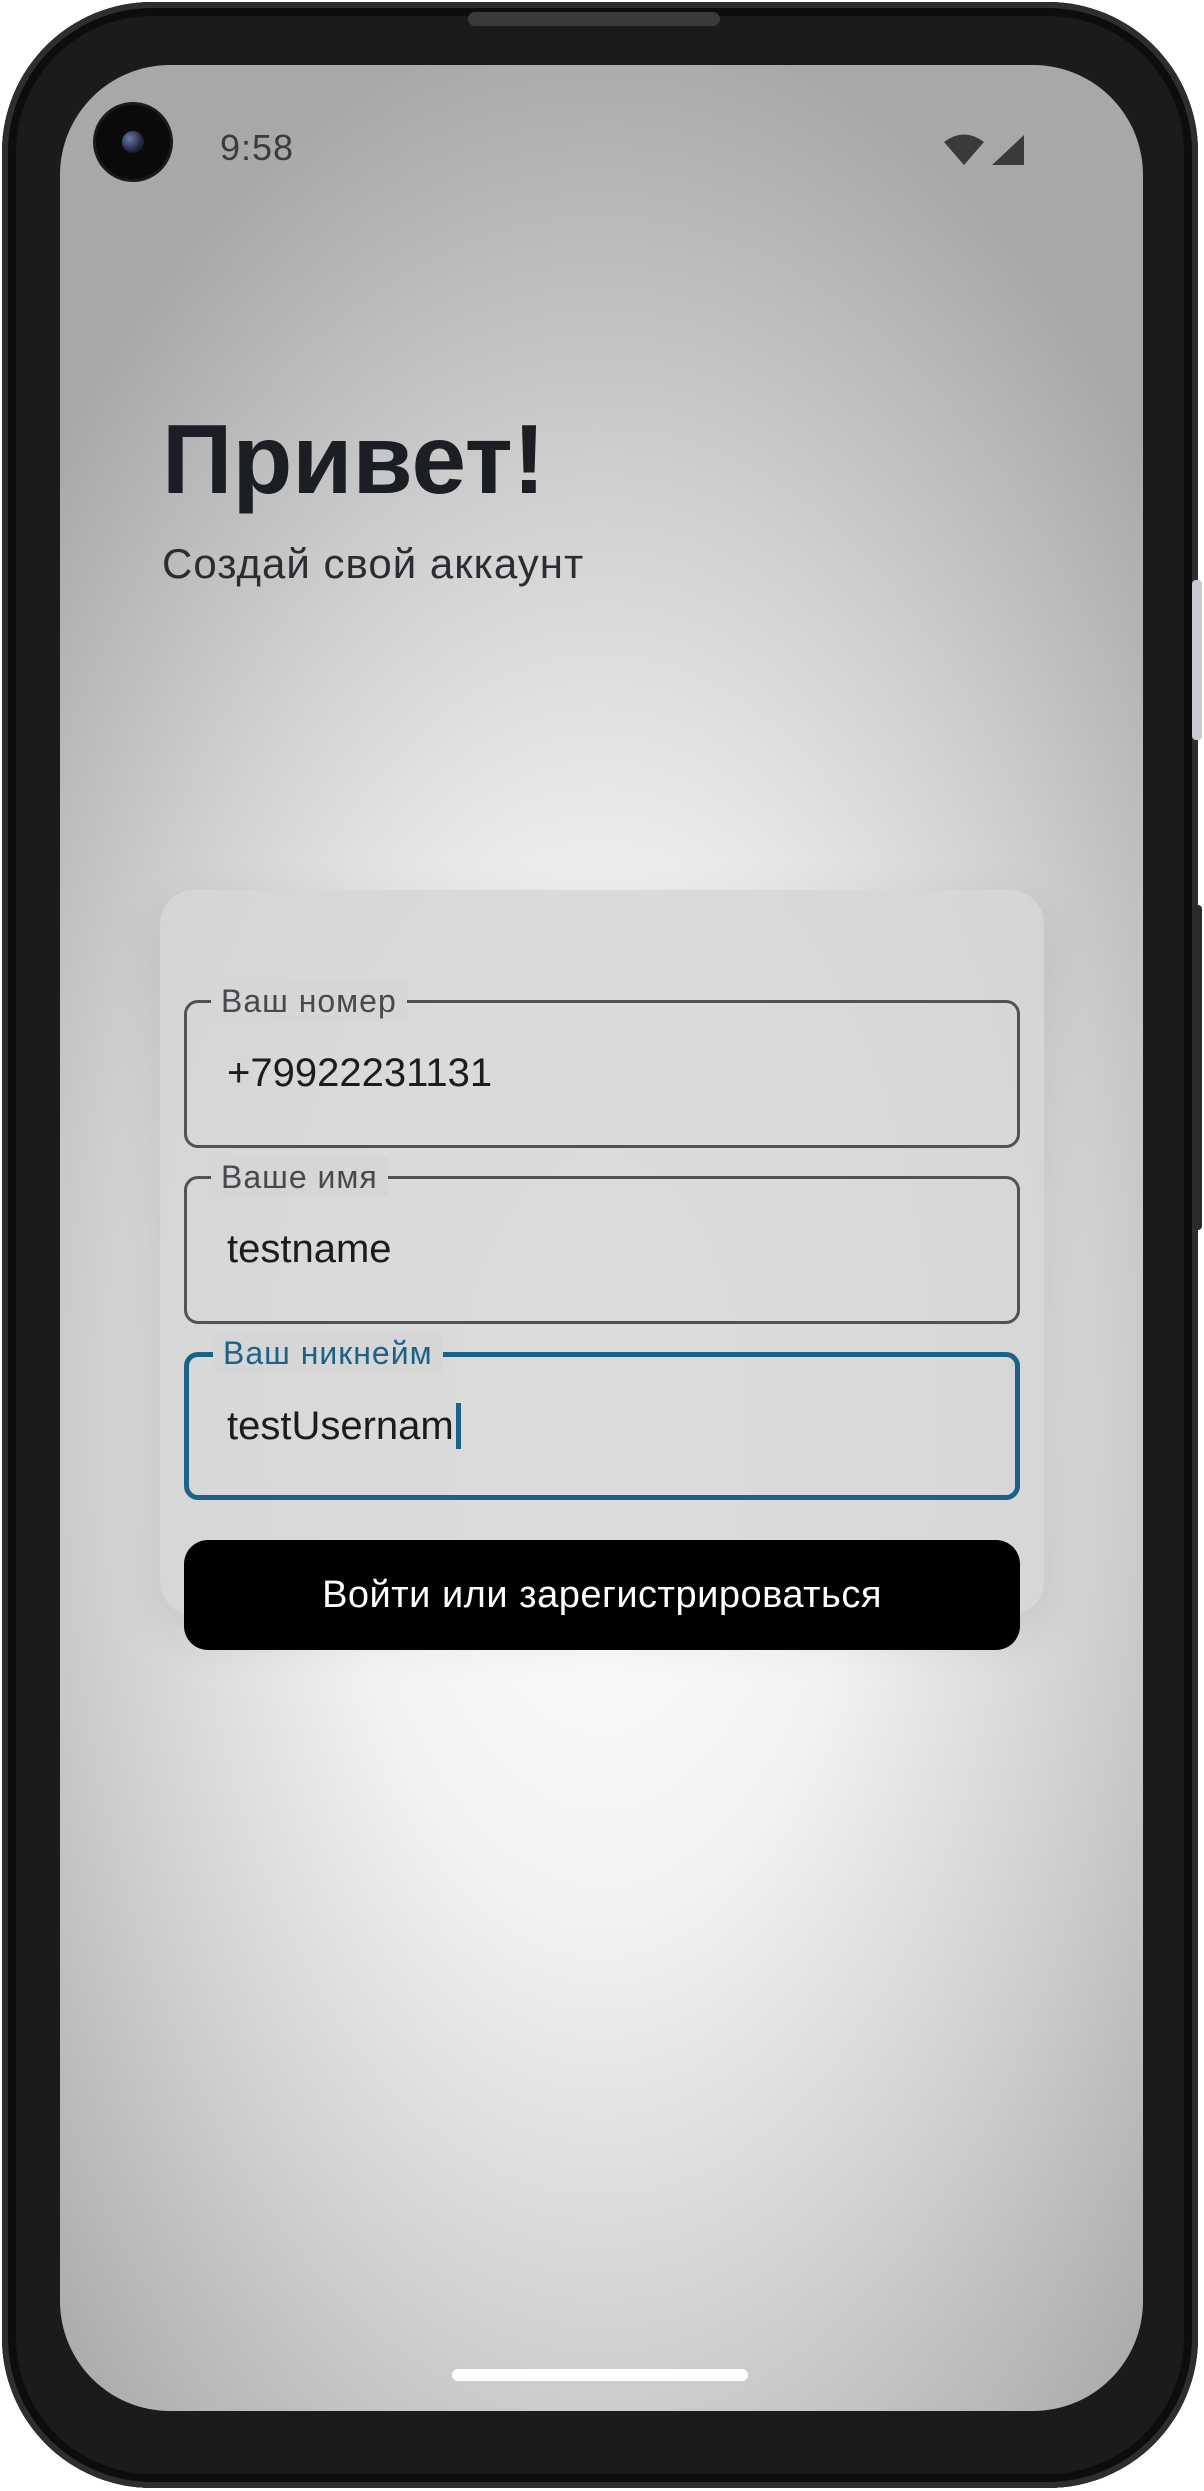  Describe the element at coordinates (594, 19) in the screenshot. I see `earpiece-speaker` at that location.